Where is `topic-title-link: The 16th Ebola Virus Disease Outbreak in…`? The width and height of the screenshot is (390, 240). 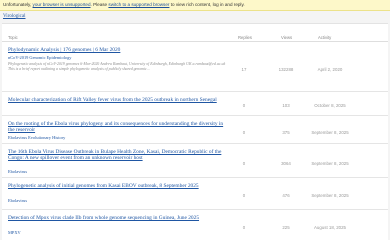 topic-title-link: The 16th Ebola Virus Disease Outbreak in… is located at coordinates (119, 155).